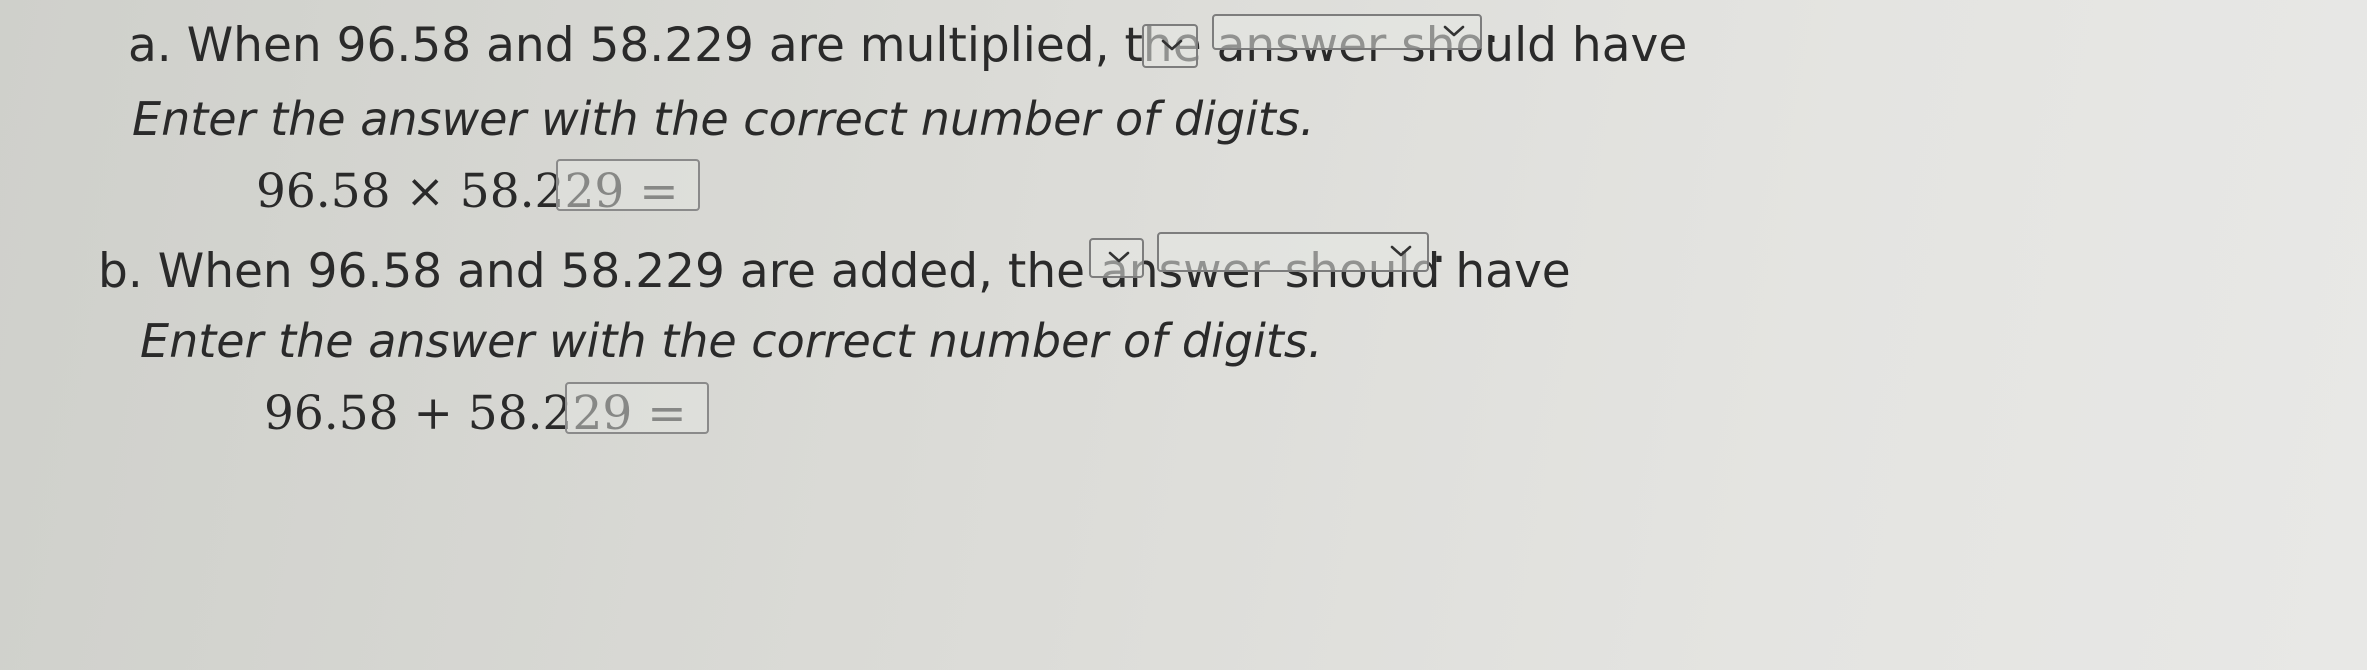  Describe the element at coordinates (150, 45) in the screenshot. I see `part-a-marker: a.` at that location.